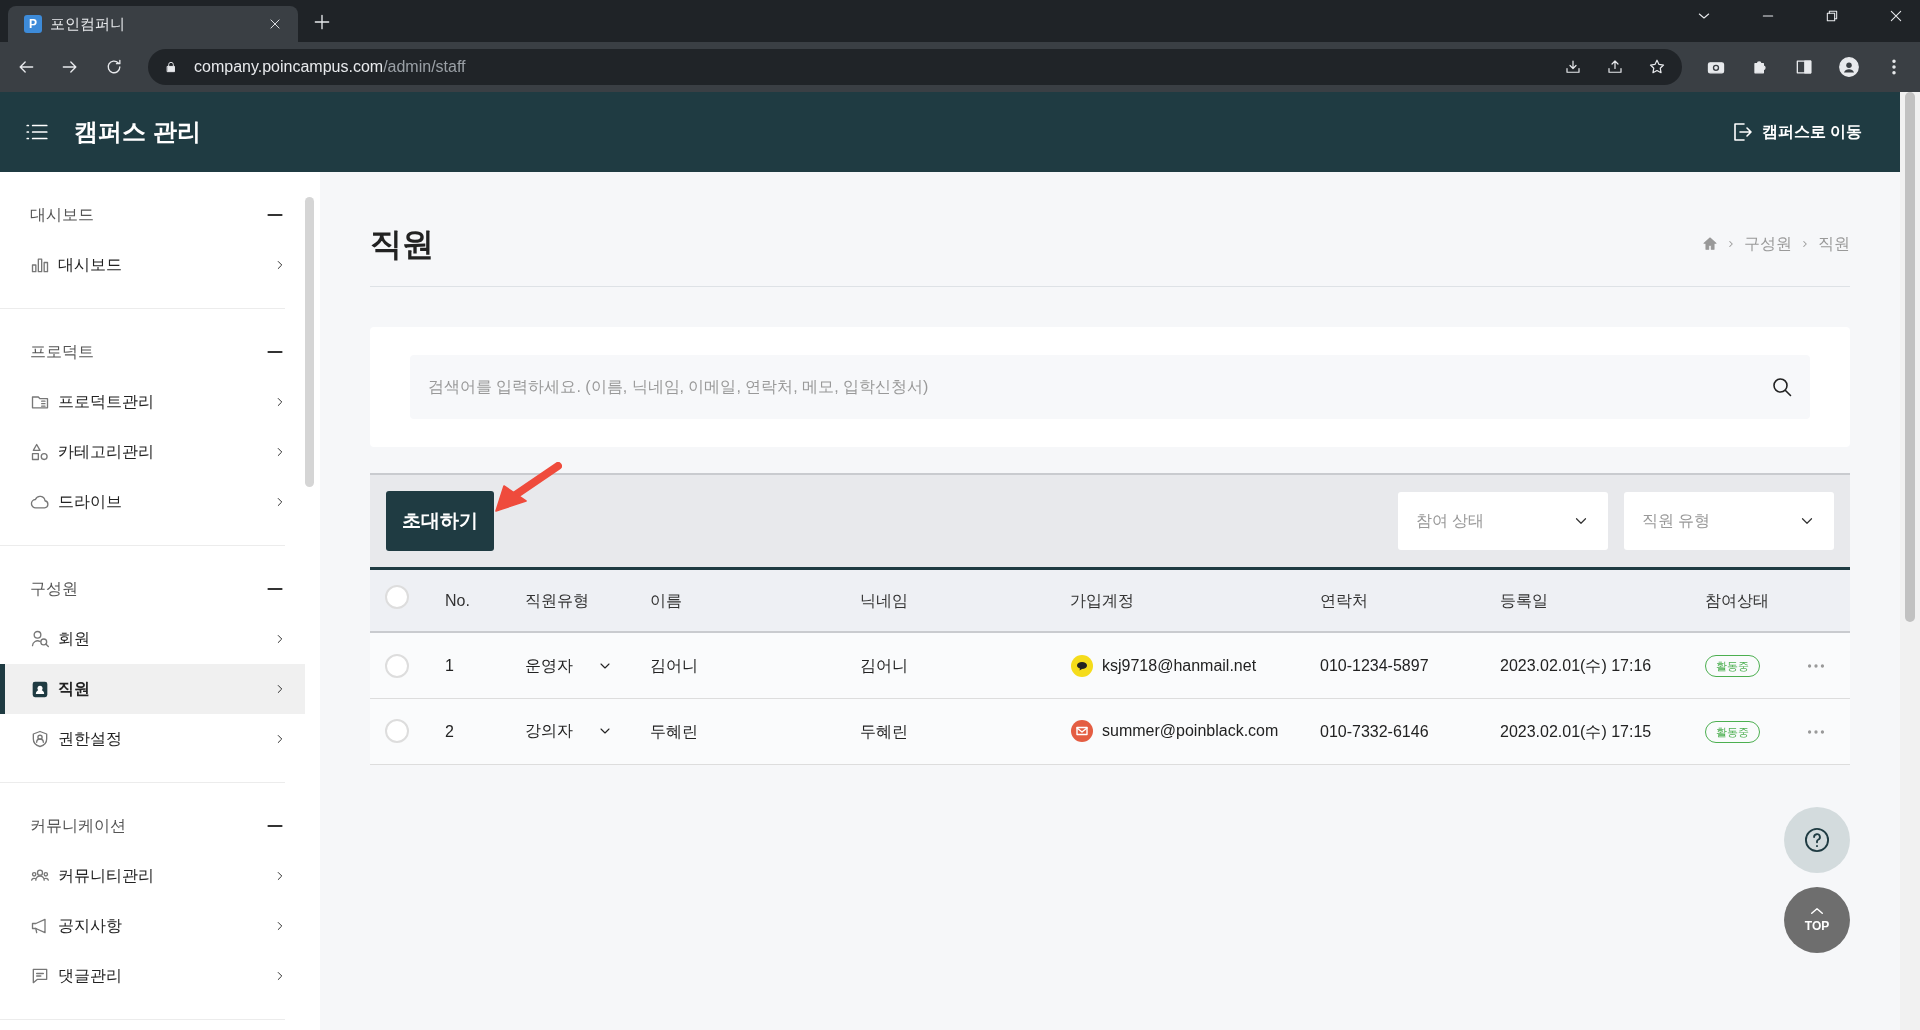  Describe the element at coordinates (62, 215) in the screenshot. I see `section-title: 대시보드` at that location.